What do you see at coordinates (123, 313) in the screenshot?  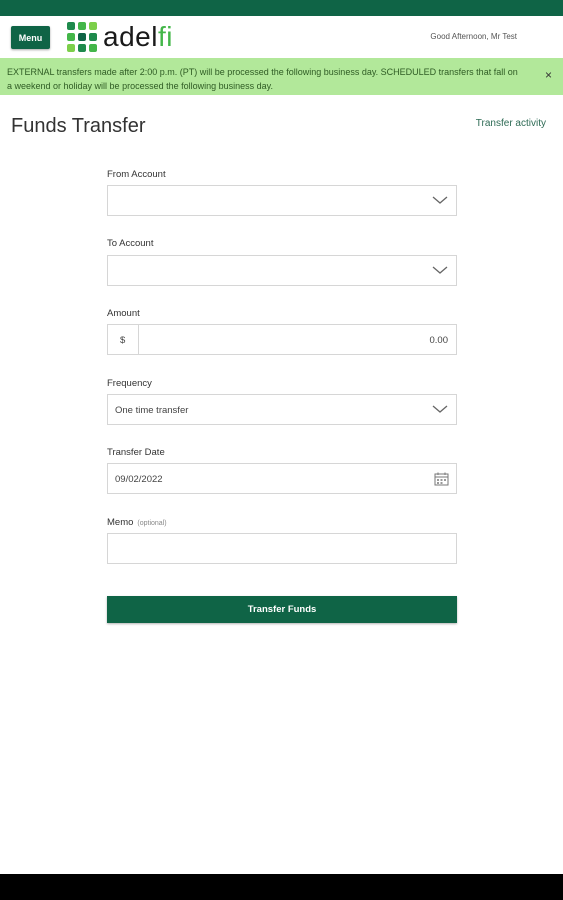 I see `amount-label: Amount` at bounding box center [123, 313].